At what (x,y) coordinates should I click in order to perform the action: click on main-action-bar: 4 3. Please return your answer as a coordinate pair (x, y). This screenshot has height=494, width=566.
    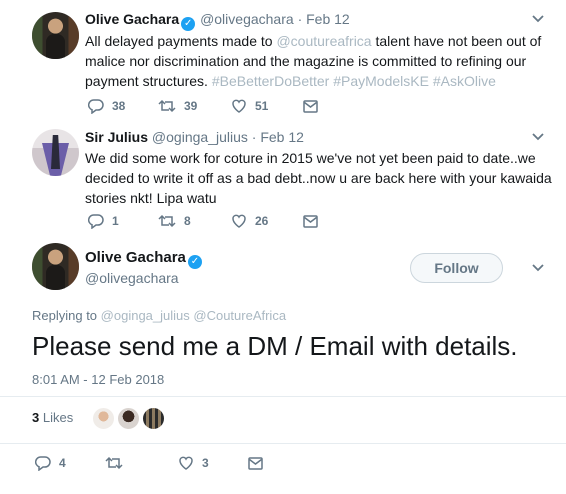
    Looking at the image, I should click on (185, 463).